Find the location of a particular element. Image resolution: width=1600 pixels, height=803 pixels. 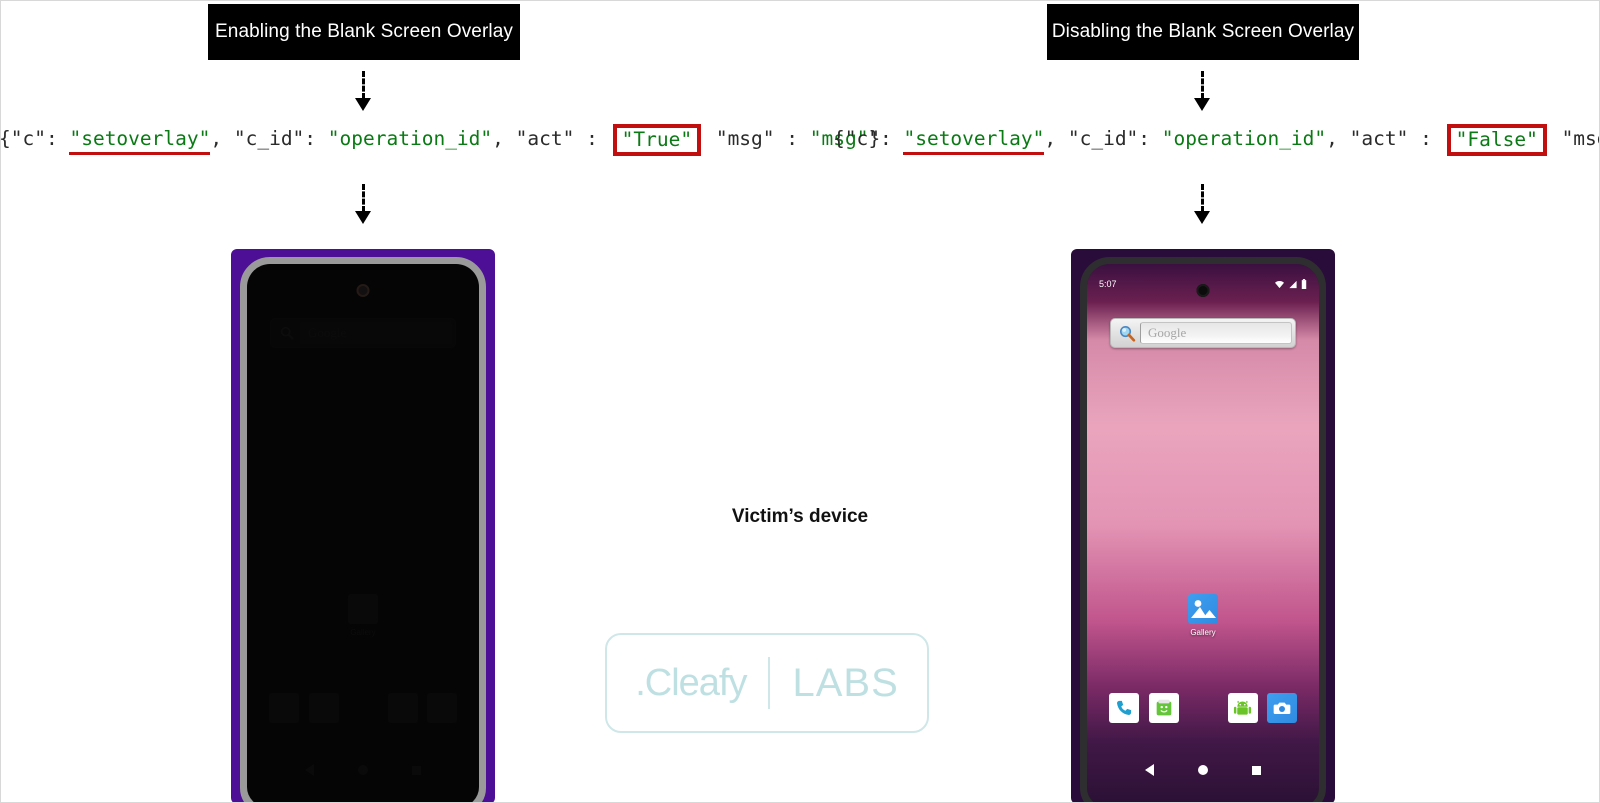

json-colon-msg: : is located at coordinates (792, 138).